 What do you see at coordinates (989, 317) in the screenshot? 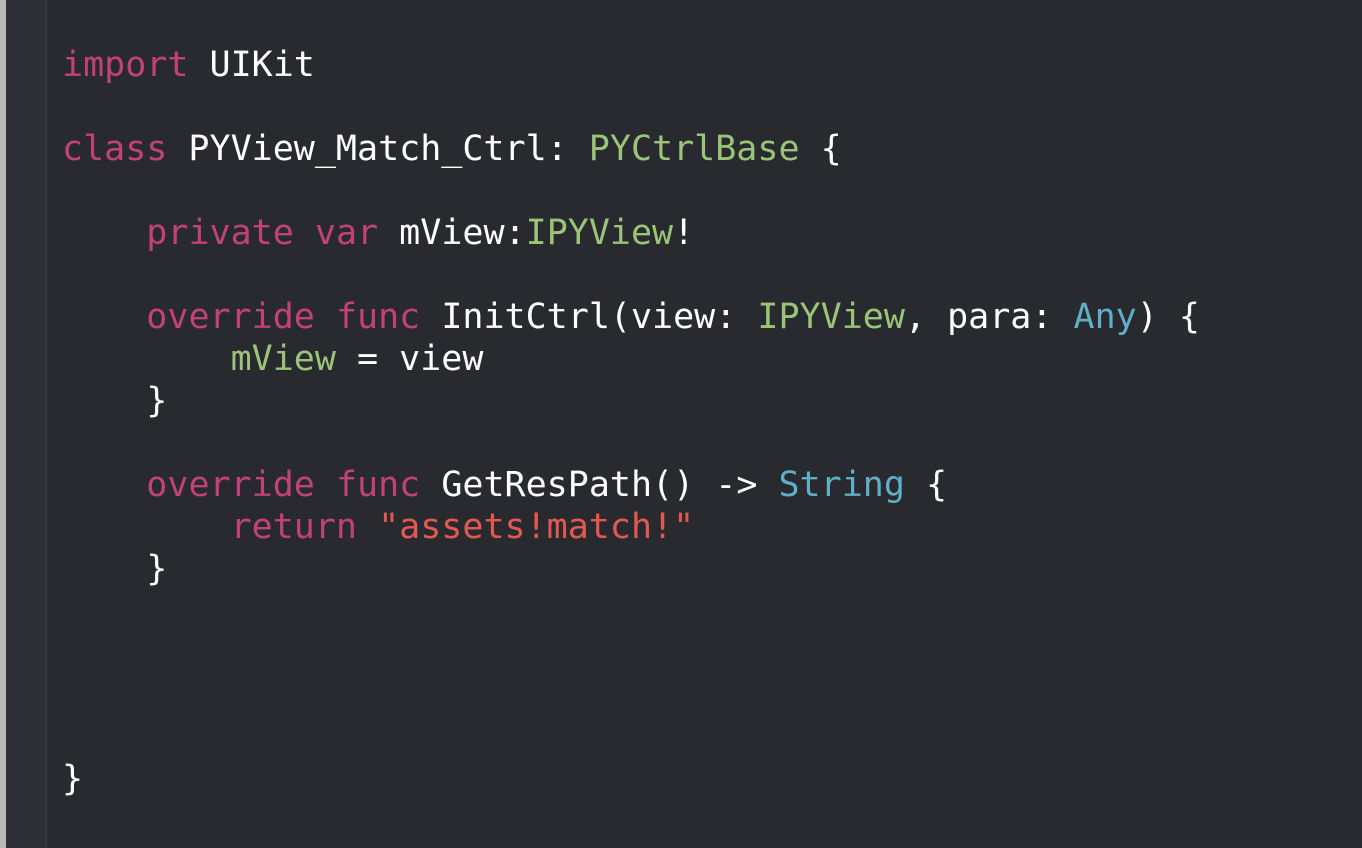
I see `code-text-token: , para:` at bounding box center [989, 317].